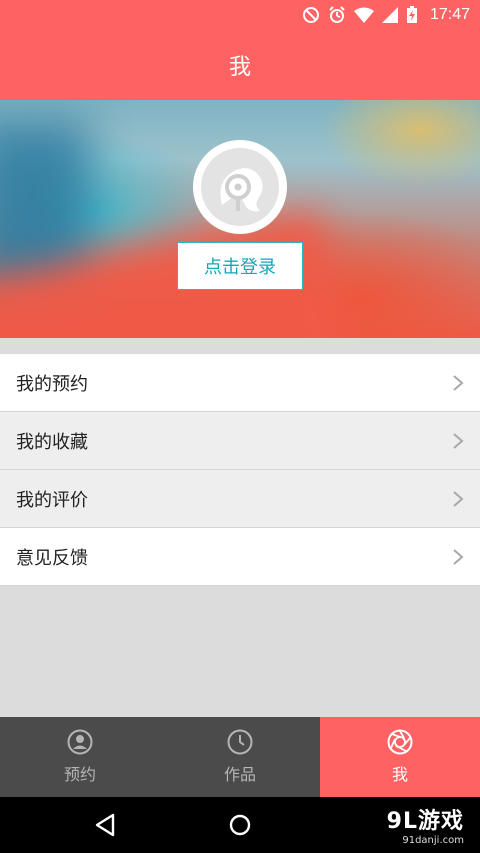  I want to click on aperture-icon, so click(400, 742).